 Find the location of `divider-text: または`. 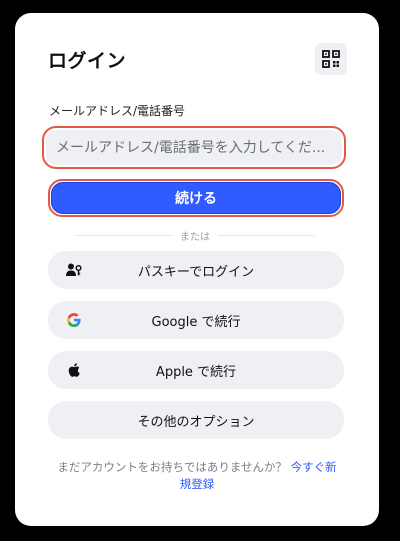

divider-text: または is located at coordinates (195, 237).